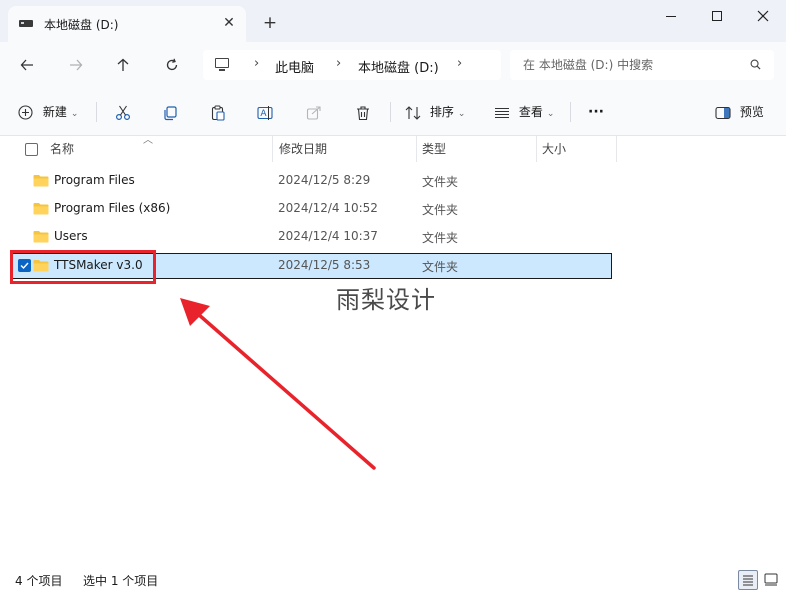 This screenshot has width=786, height=593. What do you see at coordinates (112, 208) in the screenshot?
I see `file-name: Program Files (x86)` at bounding box center [112, 208].